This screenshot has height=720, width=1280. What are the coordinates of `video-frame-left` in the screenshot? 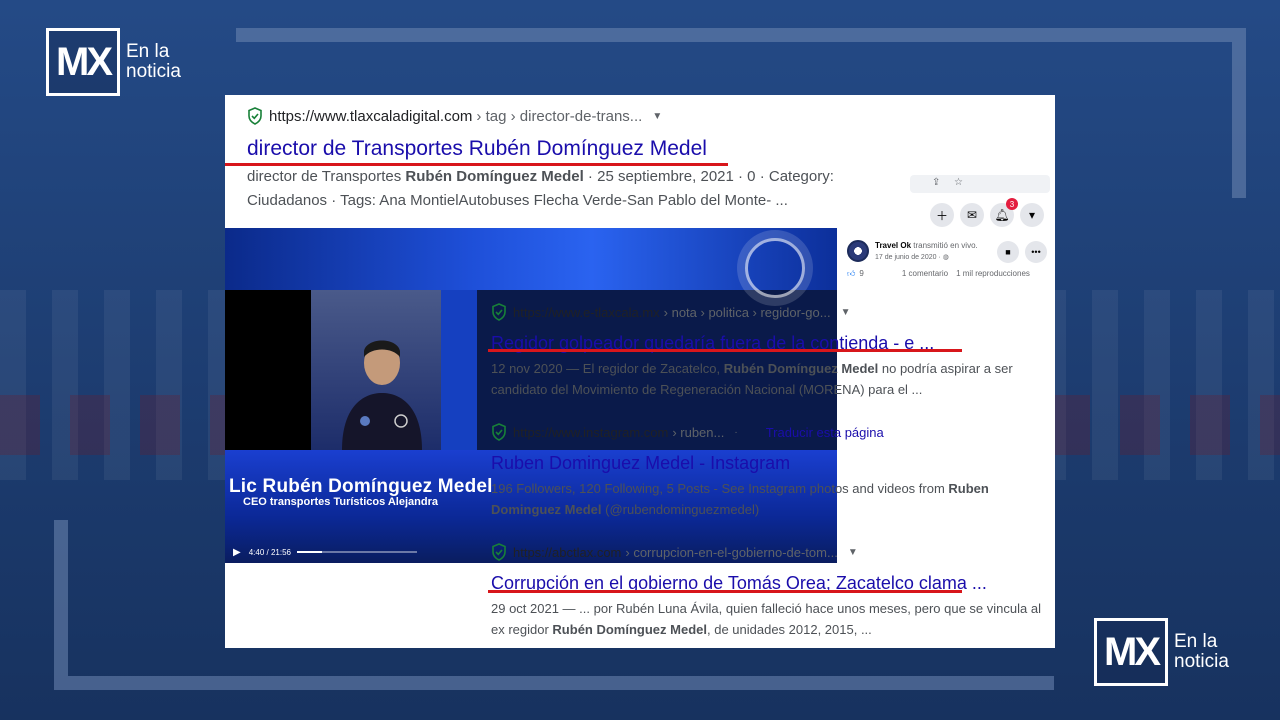 It's located at (268, 370).